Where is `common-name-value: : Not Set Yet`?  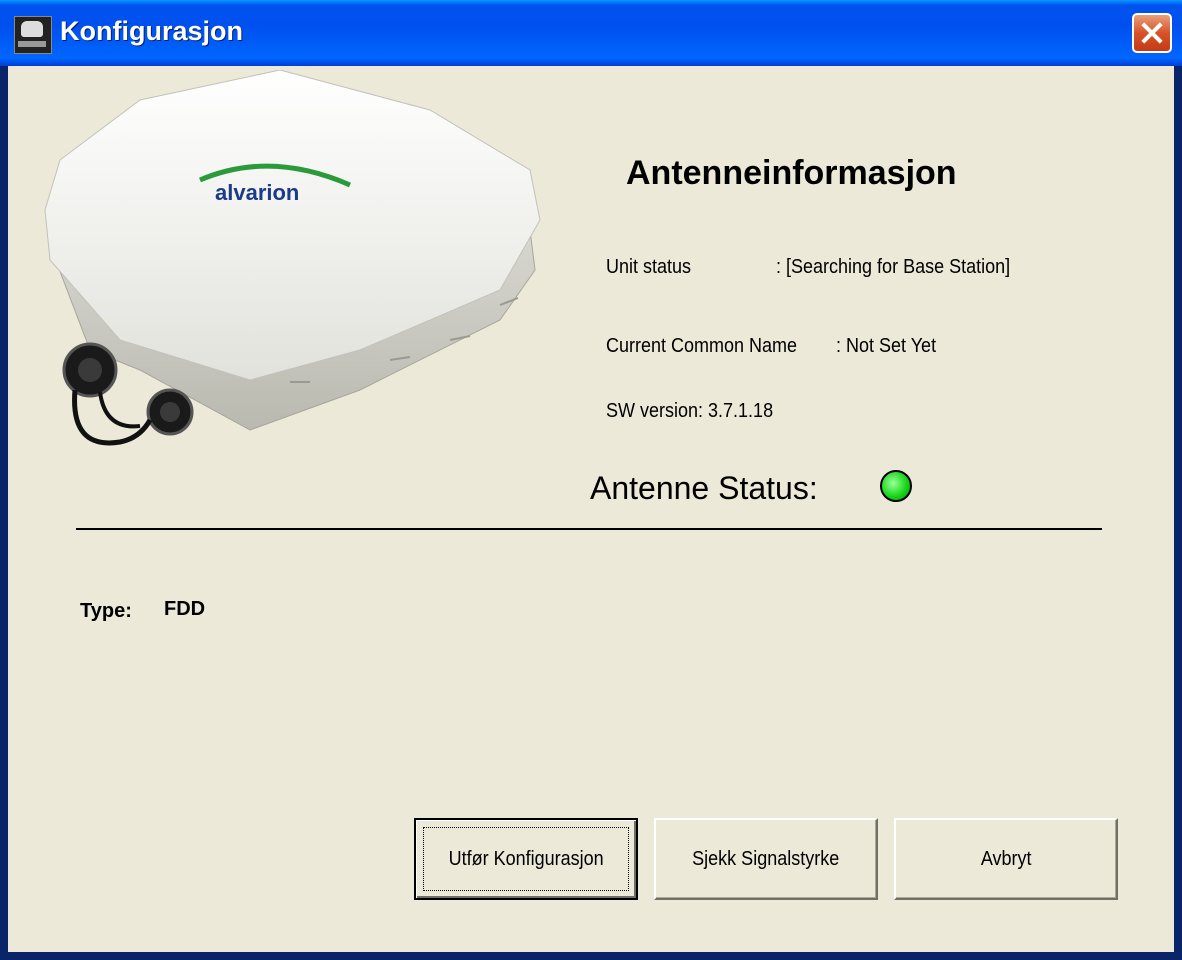 common-name-value: : Not Set Yet is located at coordinates (886, 346).